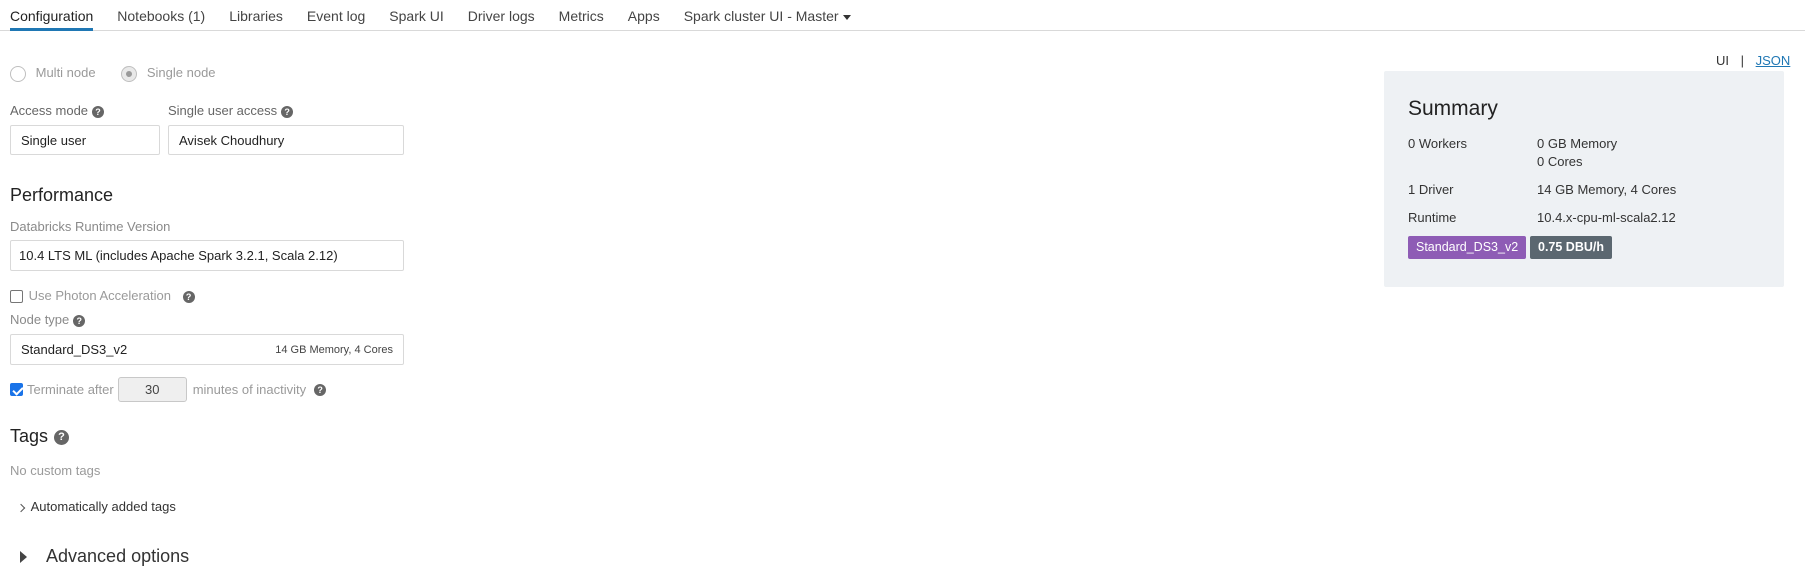 Image resolution: width=1805 pixels, height=580 pixels. What do you see at coordinates (70, 389) in the screenshot?
I see `terminate-prefix: Terminate after` at bounding box center [70, 389].